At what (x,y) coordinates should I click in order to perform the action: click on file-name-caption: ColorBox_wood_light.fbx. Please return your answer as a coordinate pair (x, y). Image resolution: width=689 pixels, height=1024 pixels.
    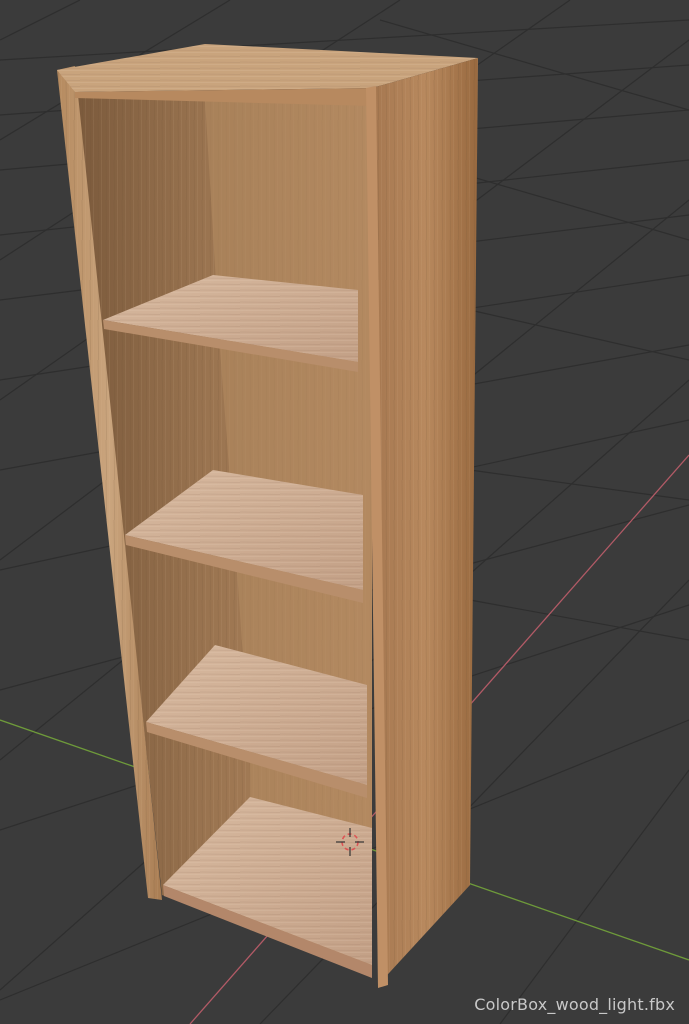
    Looking at the image, I should click on (574, 1004).